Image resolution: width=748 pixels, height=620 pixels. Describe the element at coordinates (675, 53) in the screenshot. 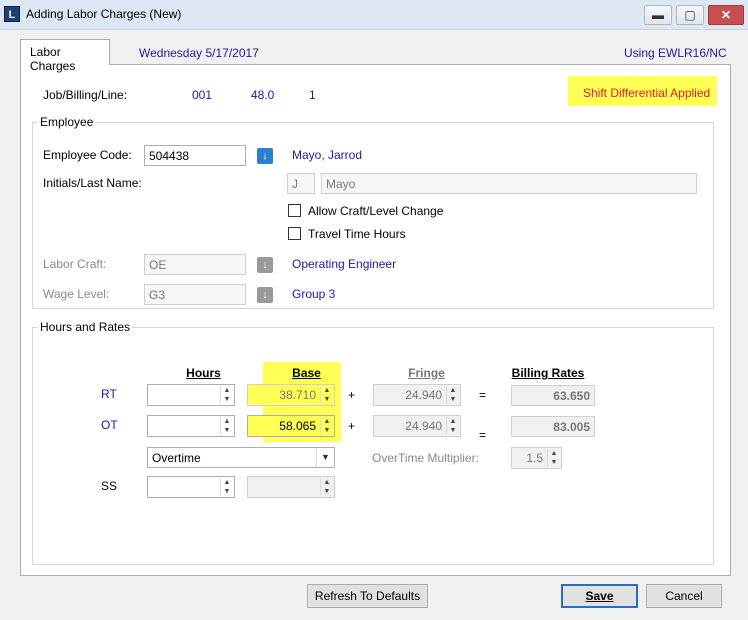

I see `using-label: Using EWLR16/NC` at that location.